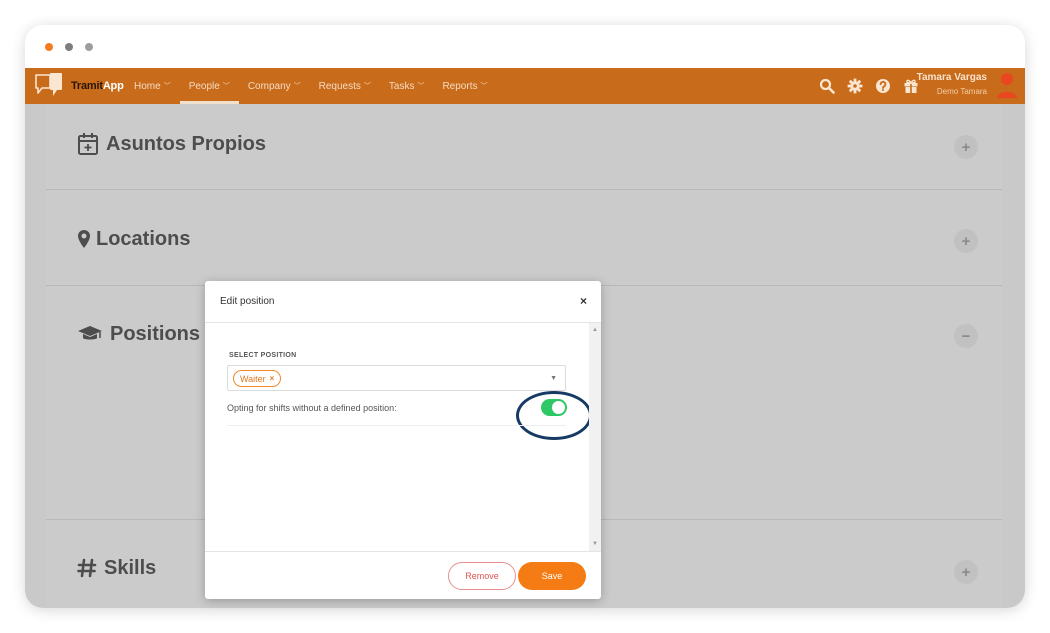  What do you see at coordinates (552, 576) in the screenshot?
I see `save-button: Save` at bounding box center [552, 576].